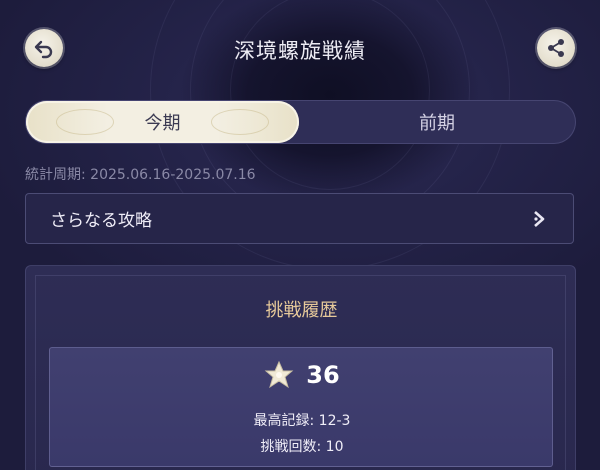 The height and width of the screenshot is (470, 600). What do you see at coordinates (140, 175) in the screenshot?
I see `statistics-period: 統計周期: 2025.06.16-2025.07.16` at bounding box center [140, 175].